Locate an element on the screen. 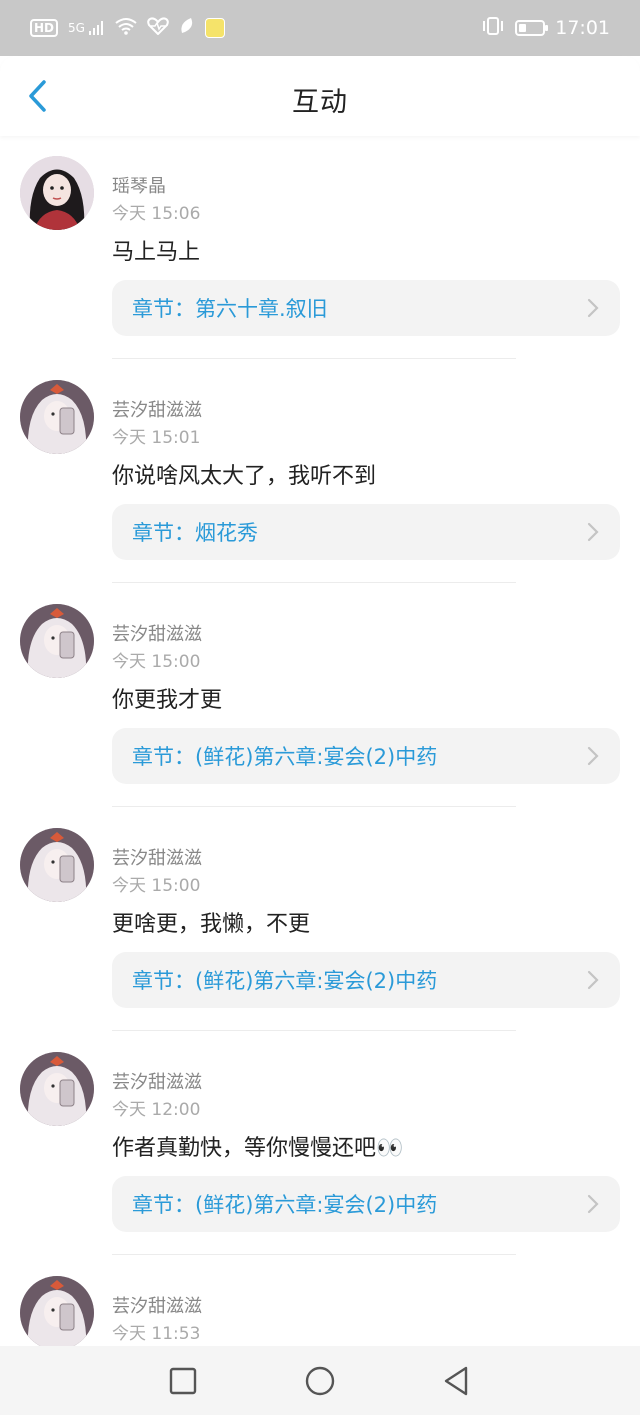  timestamp: 今天 12:00 is located at coordinates (156, 1110).